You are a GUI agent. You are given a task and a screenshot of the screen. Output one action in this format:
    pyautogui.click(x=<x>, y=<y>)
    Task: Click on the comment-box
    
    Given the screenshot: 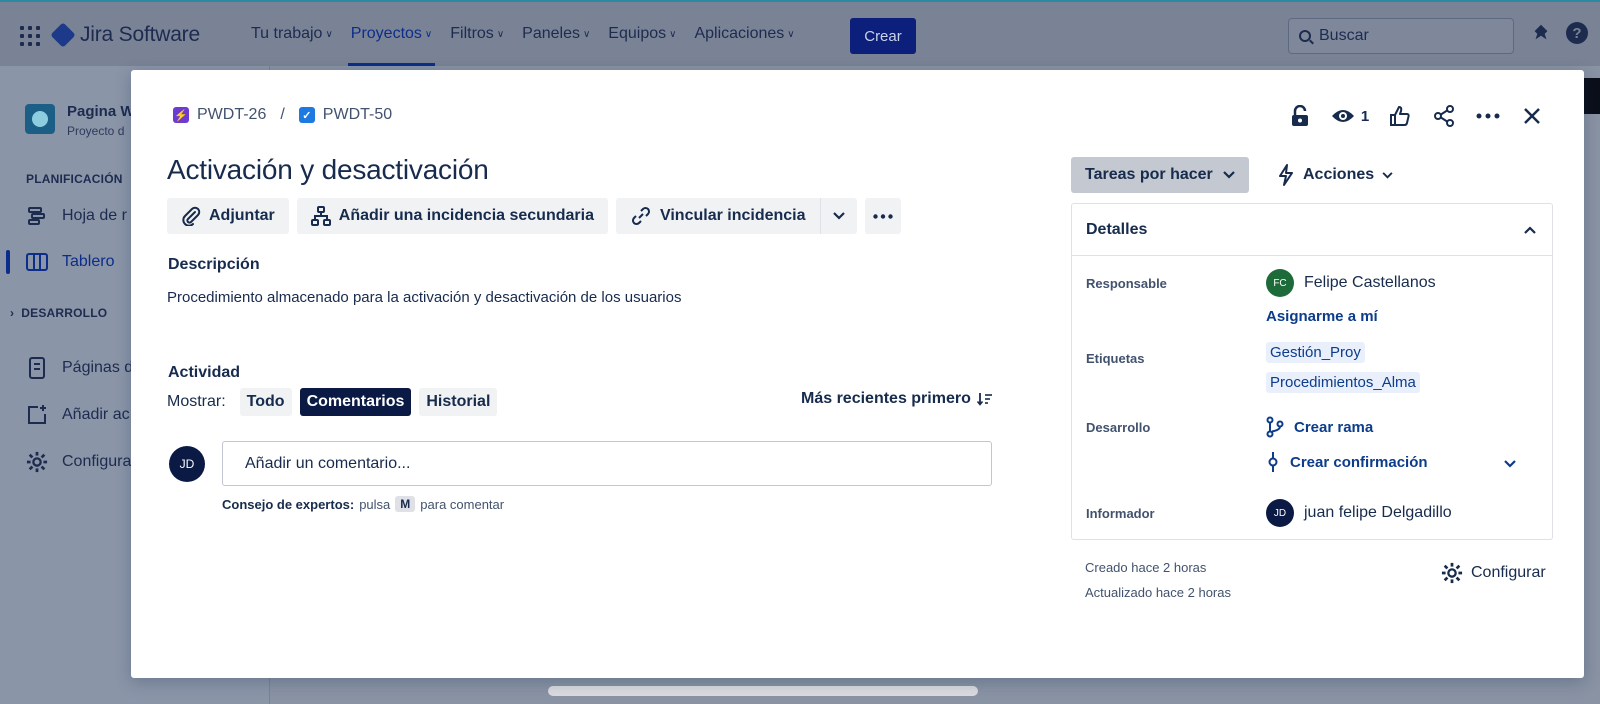 What is the action you would take?
    pyautogui.click(x=607, y=463)
    